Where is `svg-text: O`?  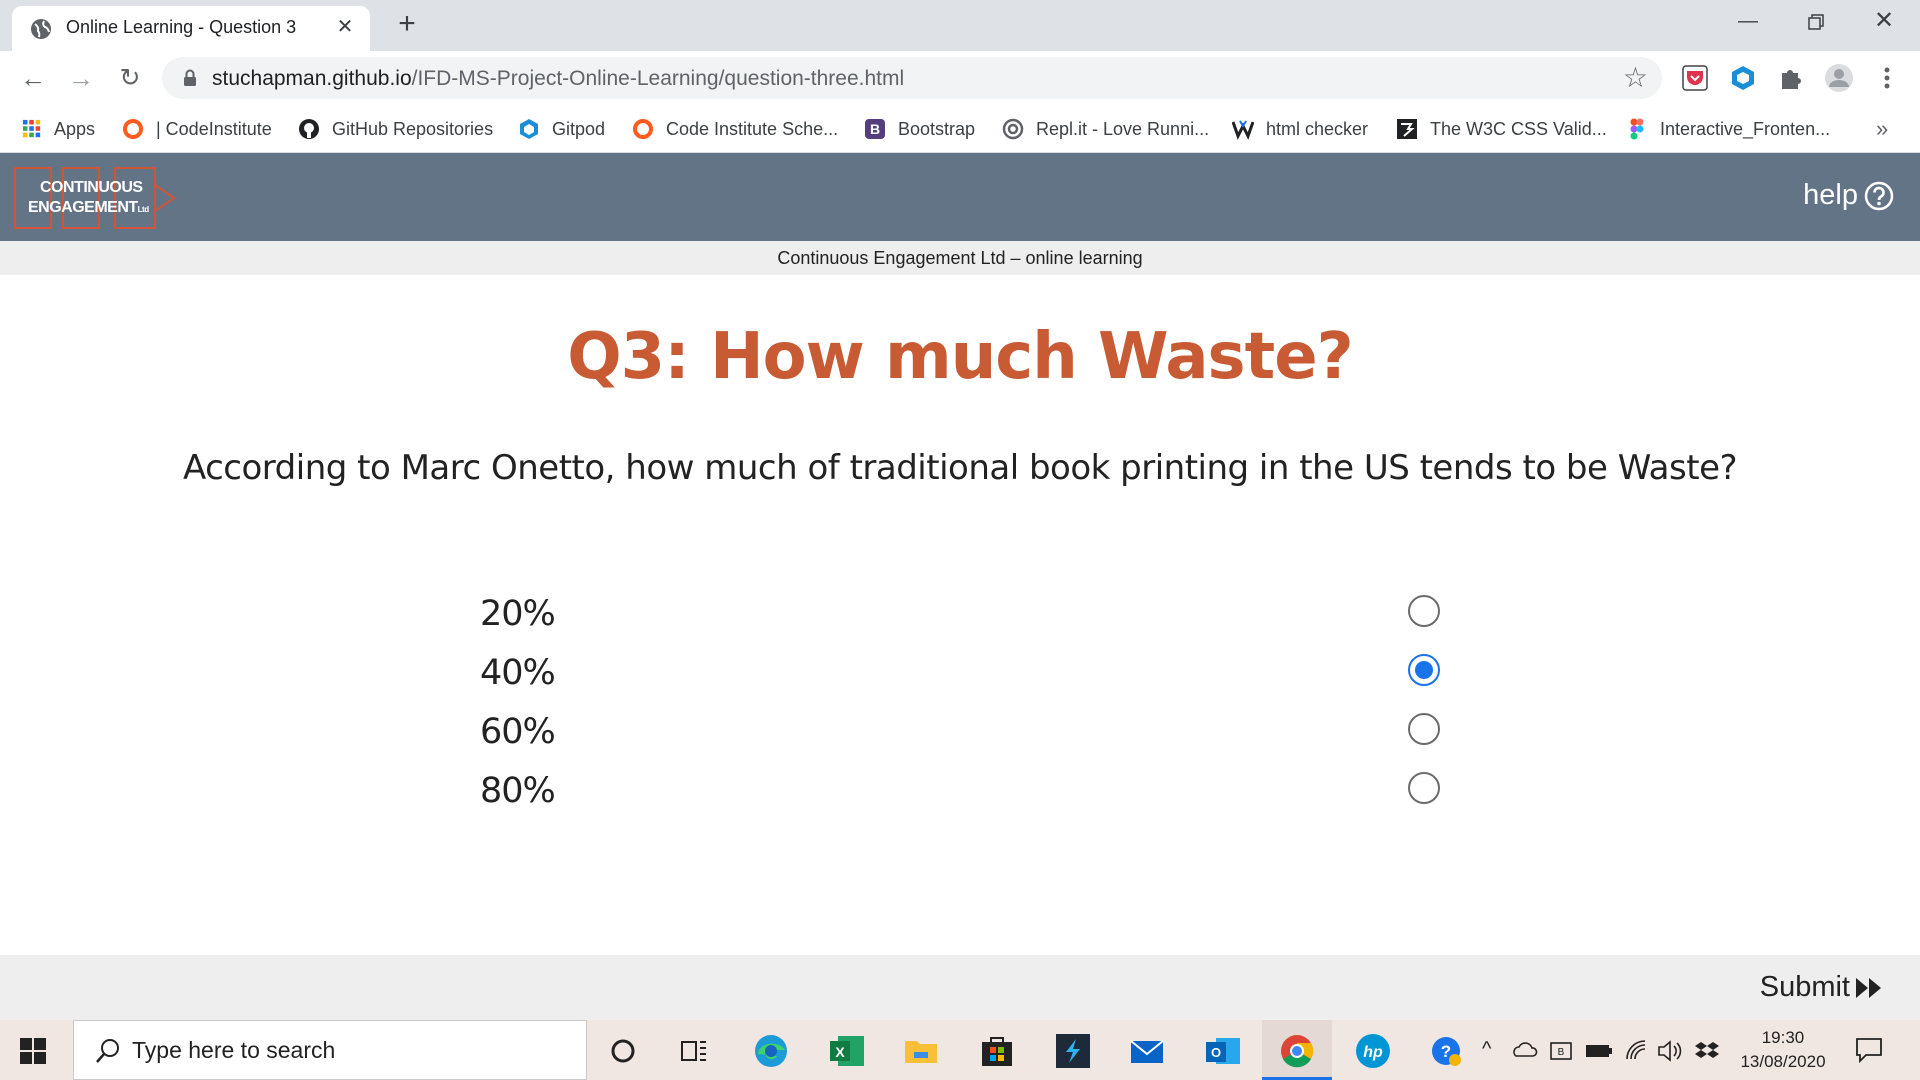 svg-text: O is located at coordinates (1216, 1052).